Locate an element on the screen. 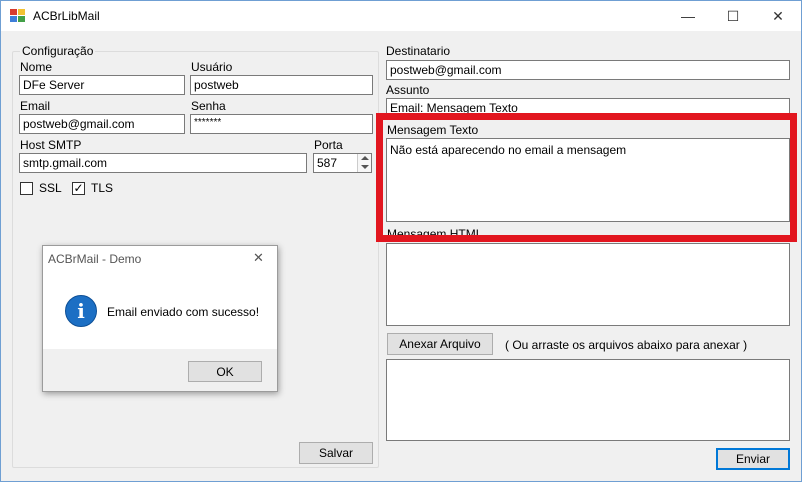 Image resolution: width=802 pixels, height=482 pixels. host-input: smtp.gmail.com is located at coordinates (163, 163).